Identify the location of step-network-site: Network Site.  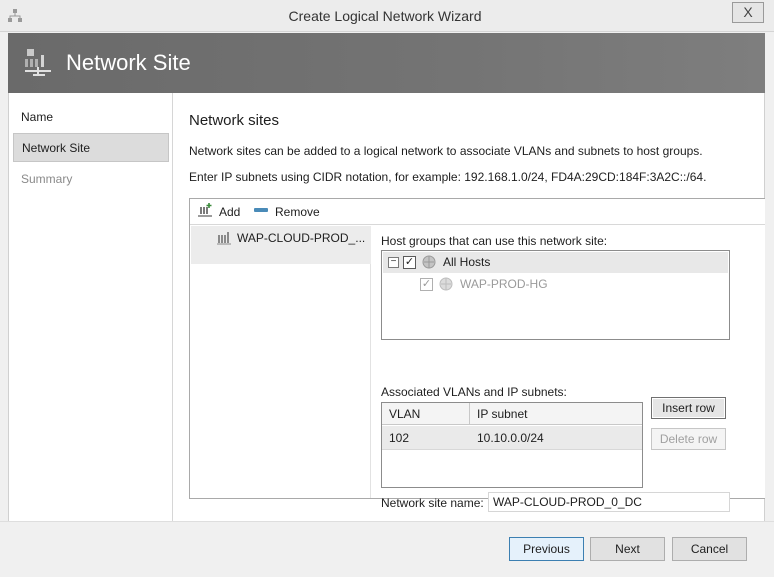
(91, 147).